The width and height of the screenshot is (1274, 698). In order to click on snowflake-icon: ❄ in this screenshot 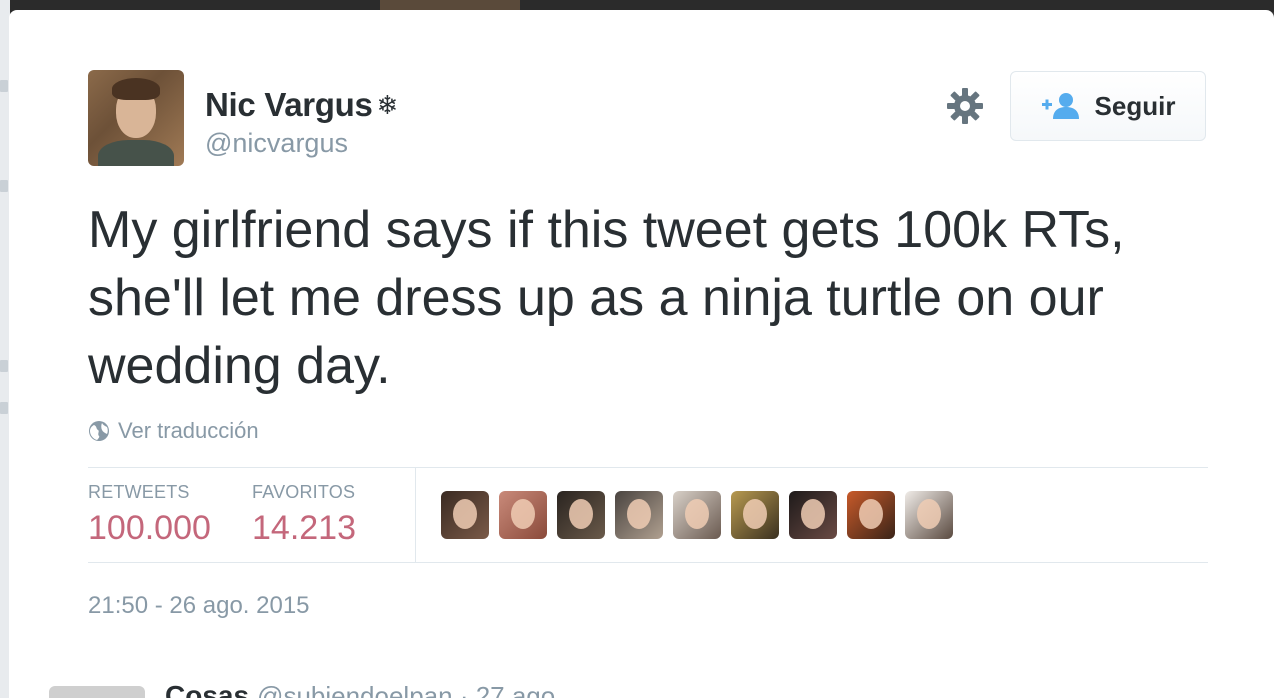, I will do `click(387, 105)`.